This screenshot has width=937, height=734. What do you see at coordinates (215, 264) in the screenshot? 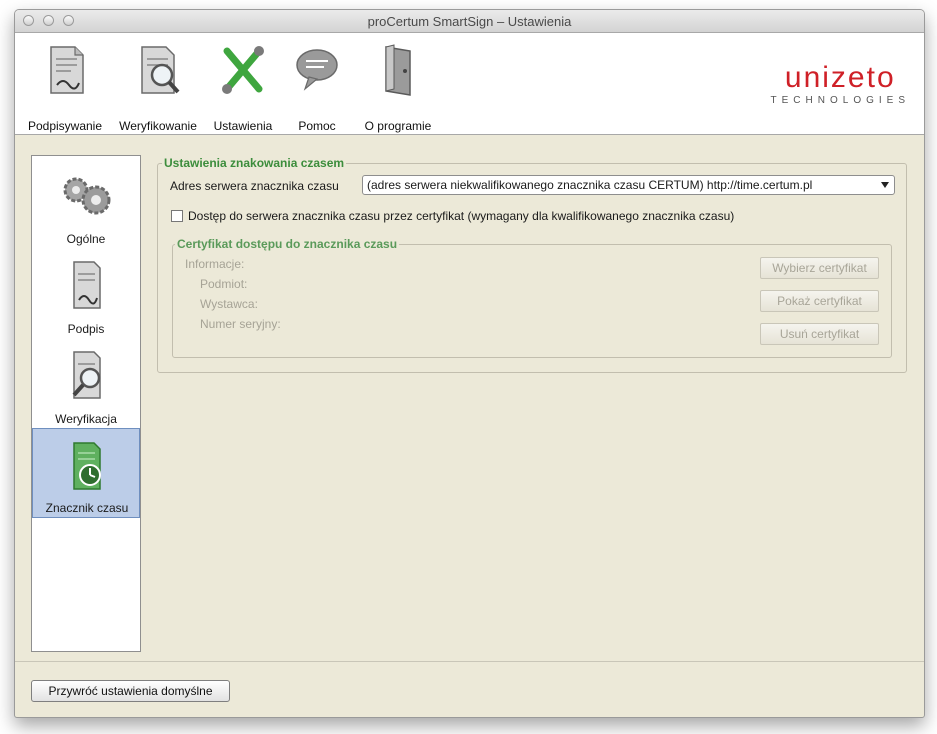
I see `info-label: Informacje:` at bounding box center [215, 264].